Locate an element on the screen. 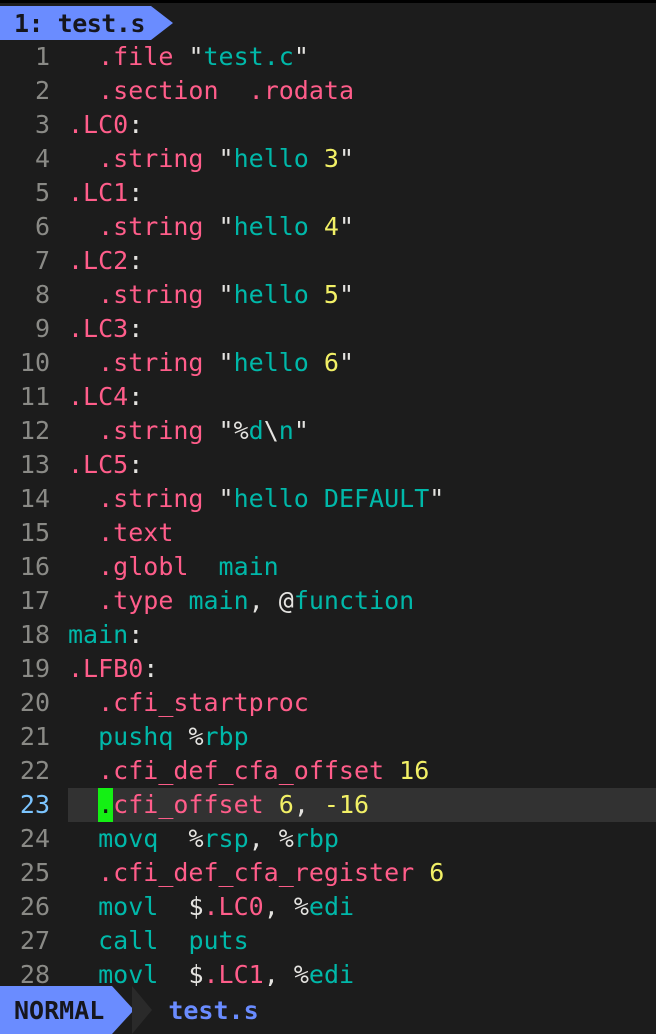  line-number: 7 is located at coordinates (42, 260).